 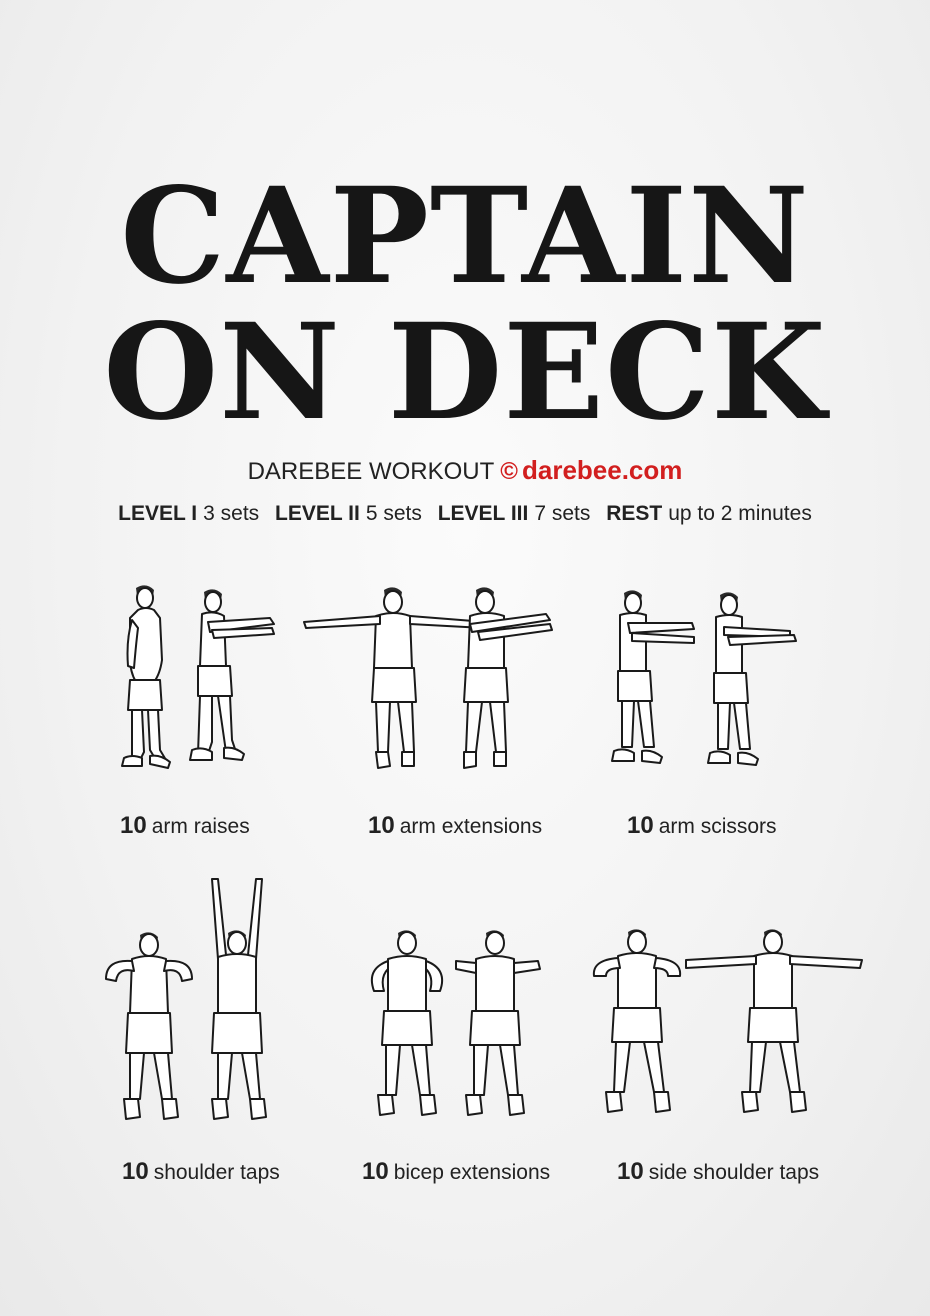 I want to click on figure-side-tap-bent, so click(x=637, y=1021).